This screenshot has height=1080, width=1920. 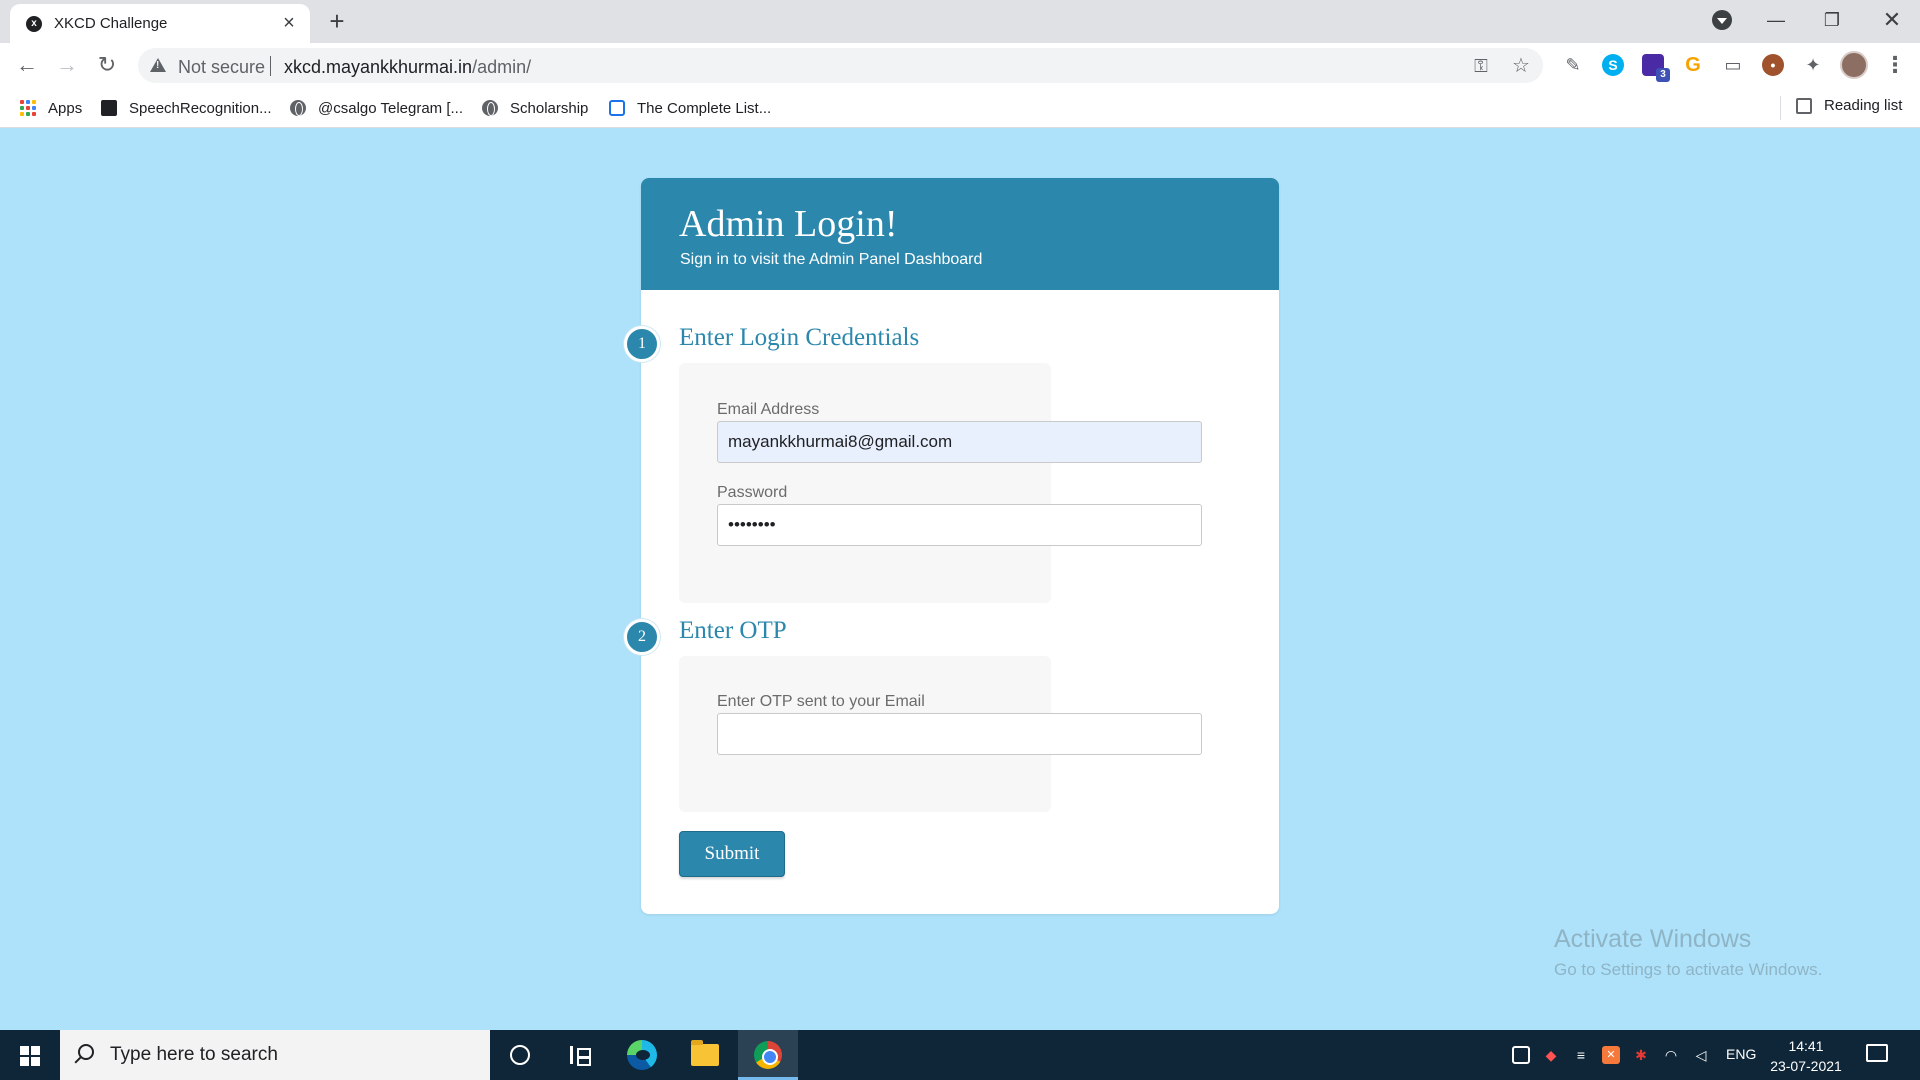 I want to click on cortana-icon, so click(x=520, y=1055).